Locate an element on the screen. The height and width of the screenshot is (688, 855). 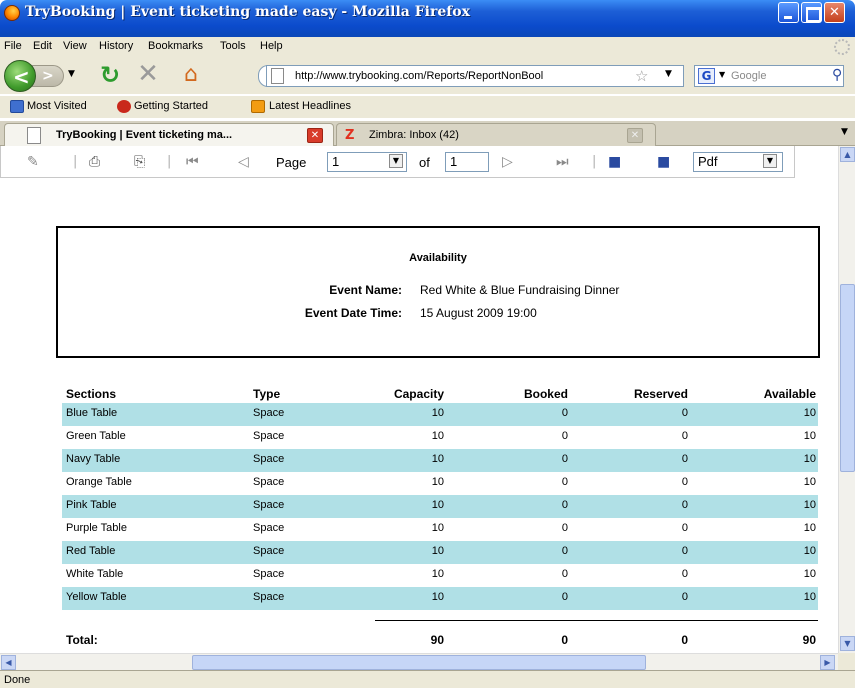
menu-edit: Edit is located at coordinates (42, 46).